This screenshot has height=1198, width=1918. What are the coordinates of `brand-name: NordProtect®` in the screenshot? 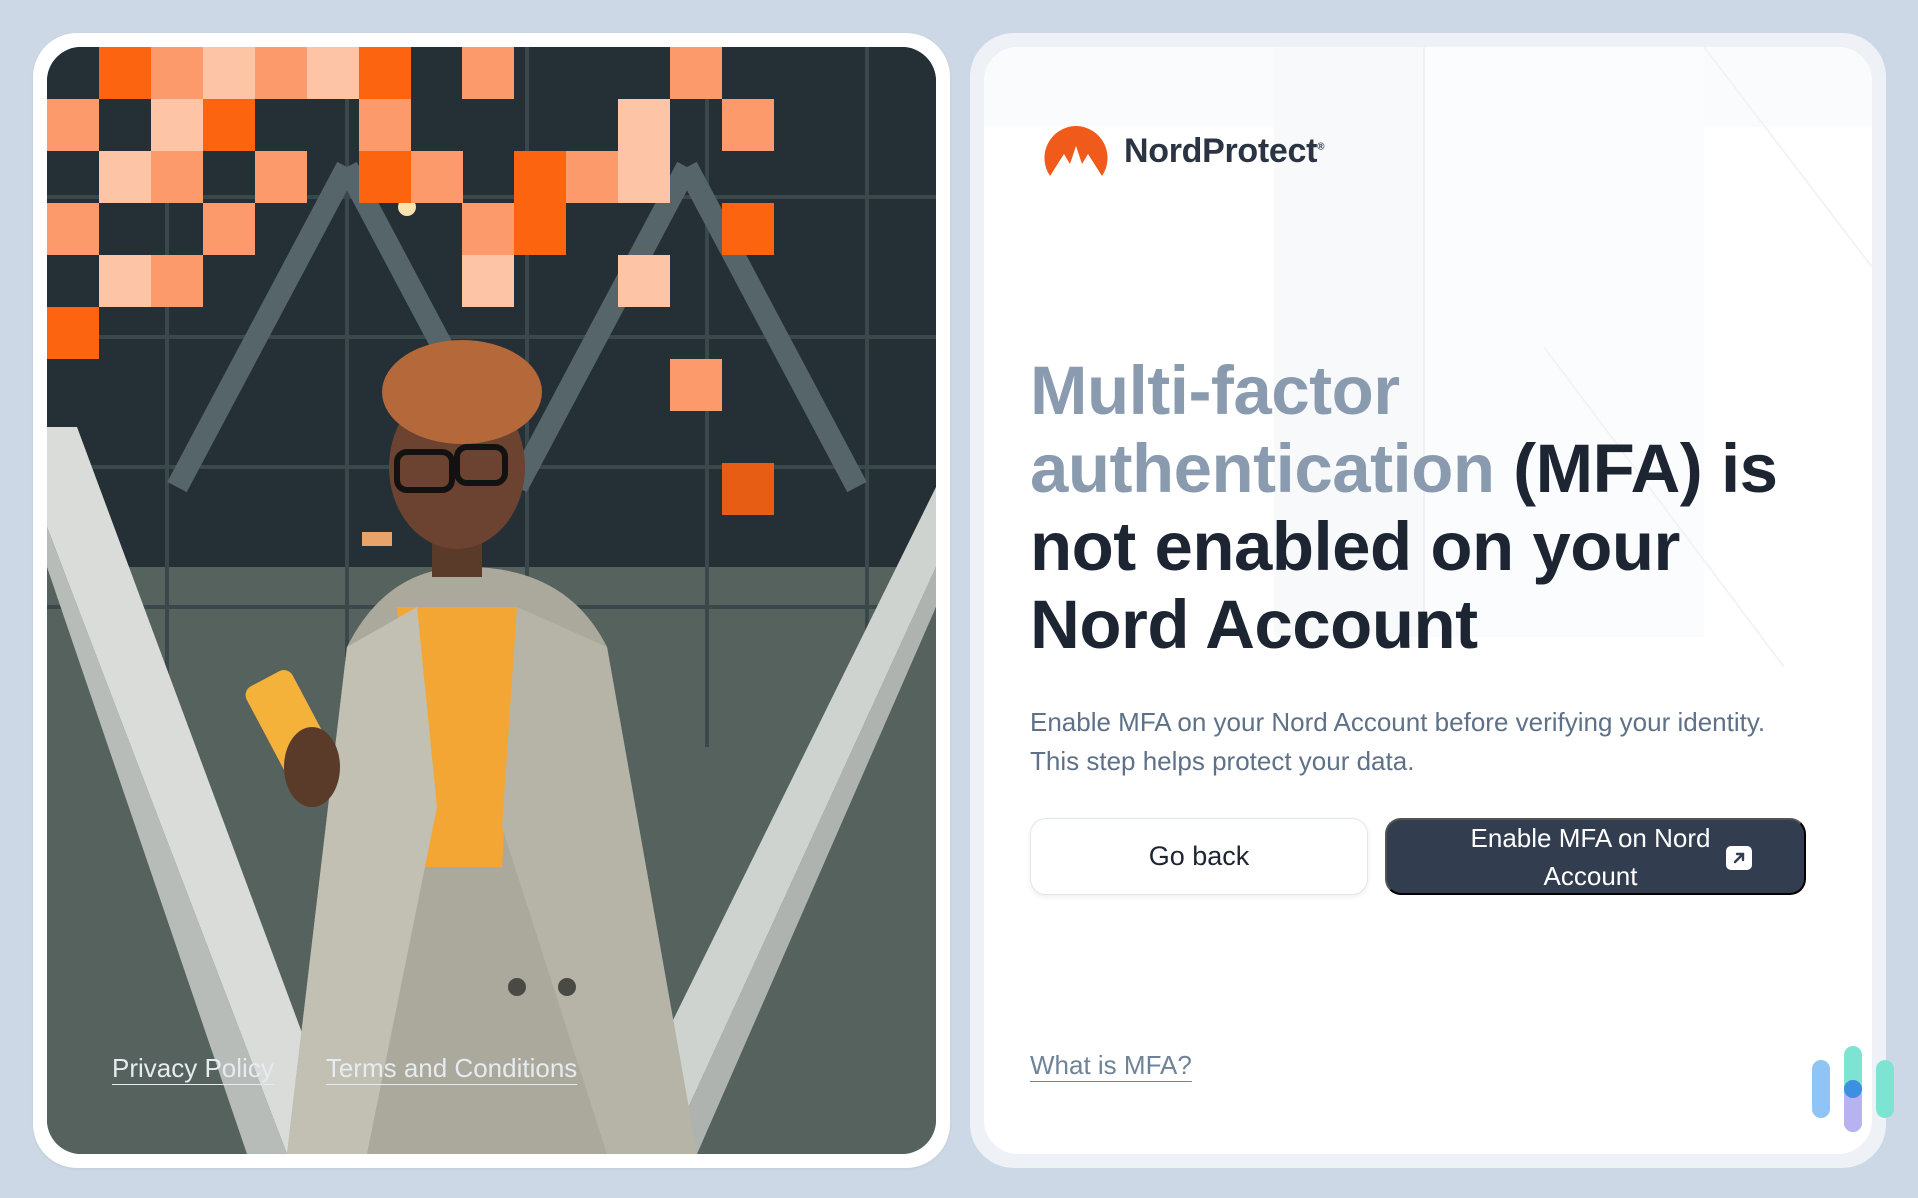 It's located at (1224, 150).